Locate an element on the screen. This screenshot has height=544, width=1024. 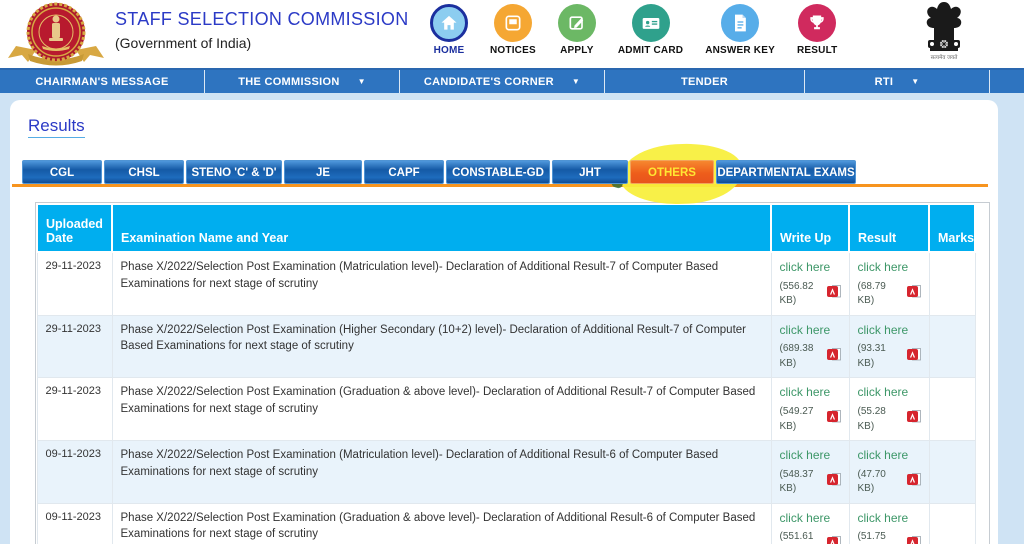
quick-link-label: ANSWER KEY is located at coordinates (740, 50).